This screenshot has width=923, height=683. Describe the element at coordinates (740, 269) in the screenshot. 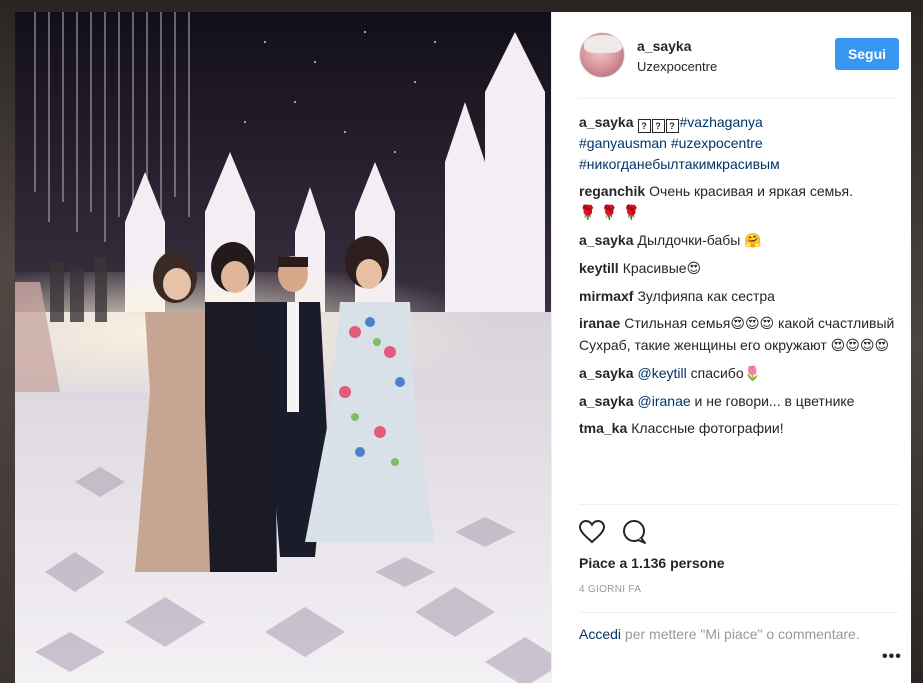

I see `comment-item: keytill Красивые😍` at that location.